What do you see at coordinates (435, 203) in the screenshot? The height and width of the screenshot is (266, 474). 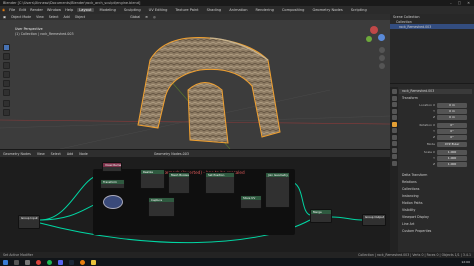 I see `panel-motion-paths: Motion Paths` at bounding box center [435, 203].